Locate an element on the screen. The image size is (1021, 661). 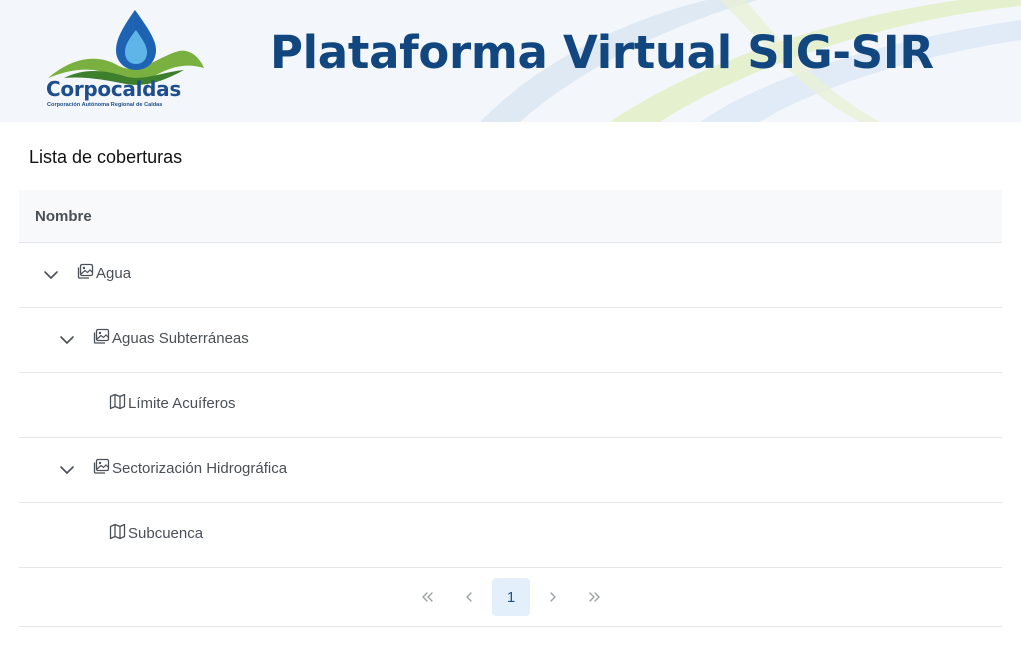
table-row: Límite Acuíferos is located at coordinates (510, 405).